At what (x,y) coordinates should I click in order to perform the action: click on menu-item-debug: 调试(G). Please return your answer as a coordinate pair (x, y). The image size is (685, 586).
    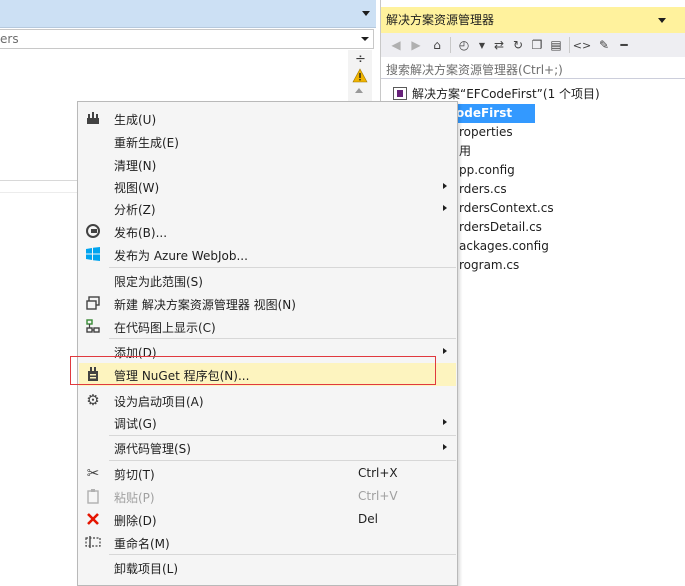
    Looking at the image, I should click on (267, 422).